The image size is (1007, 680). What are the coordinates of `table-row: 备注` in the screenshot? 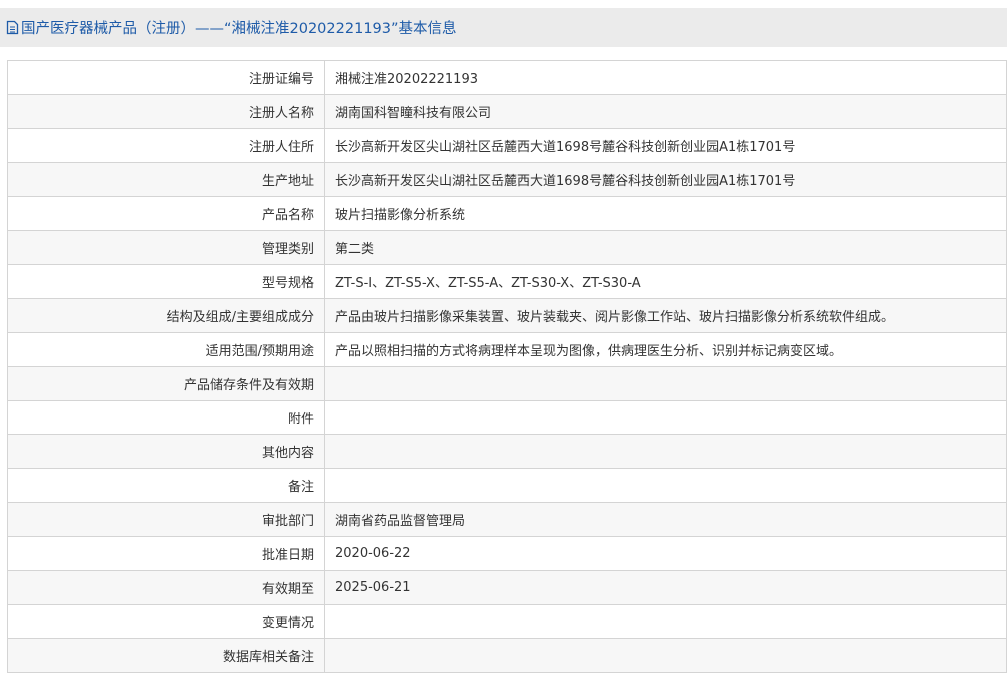 It's located at (507, 485).